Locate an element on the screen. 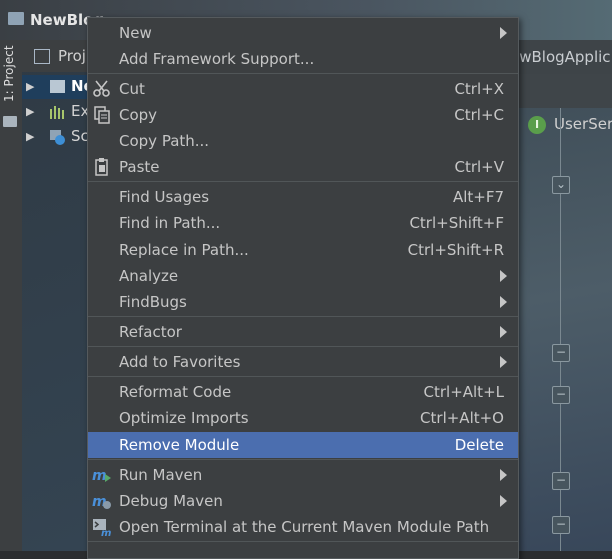 The width and height of the screenshot is (612, 559). menu-item-shortcut: Delete is located at coordinates (479, 445).